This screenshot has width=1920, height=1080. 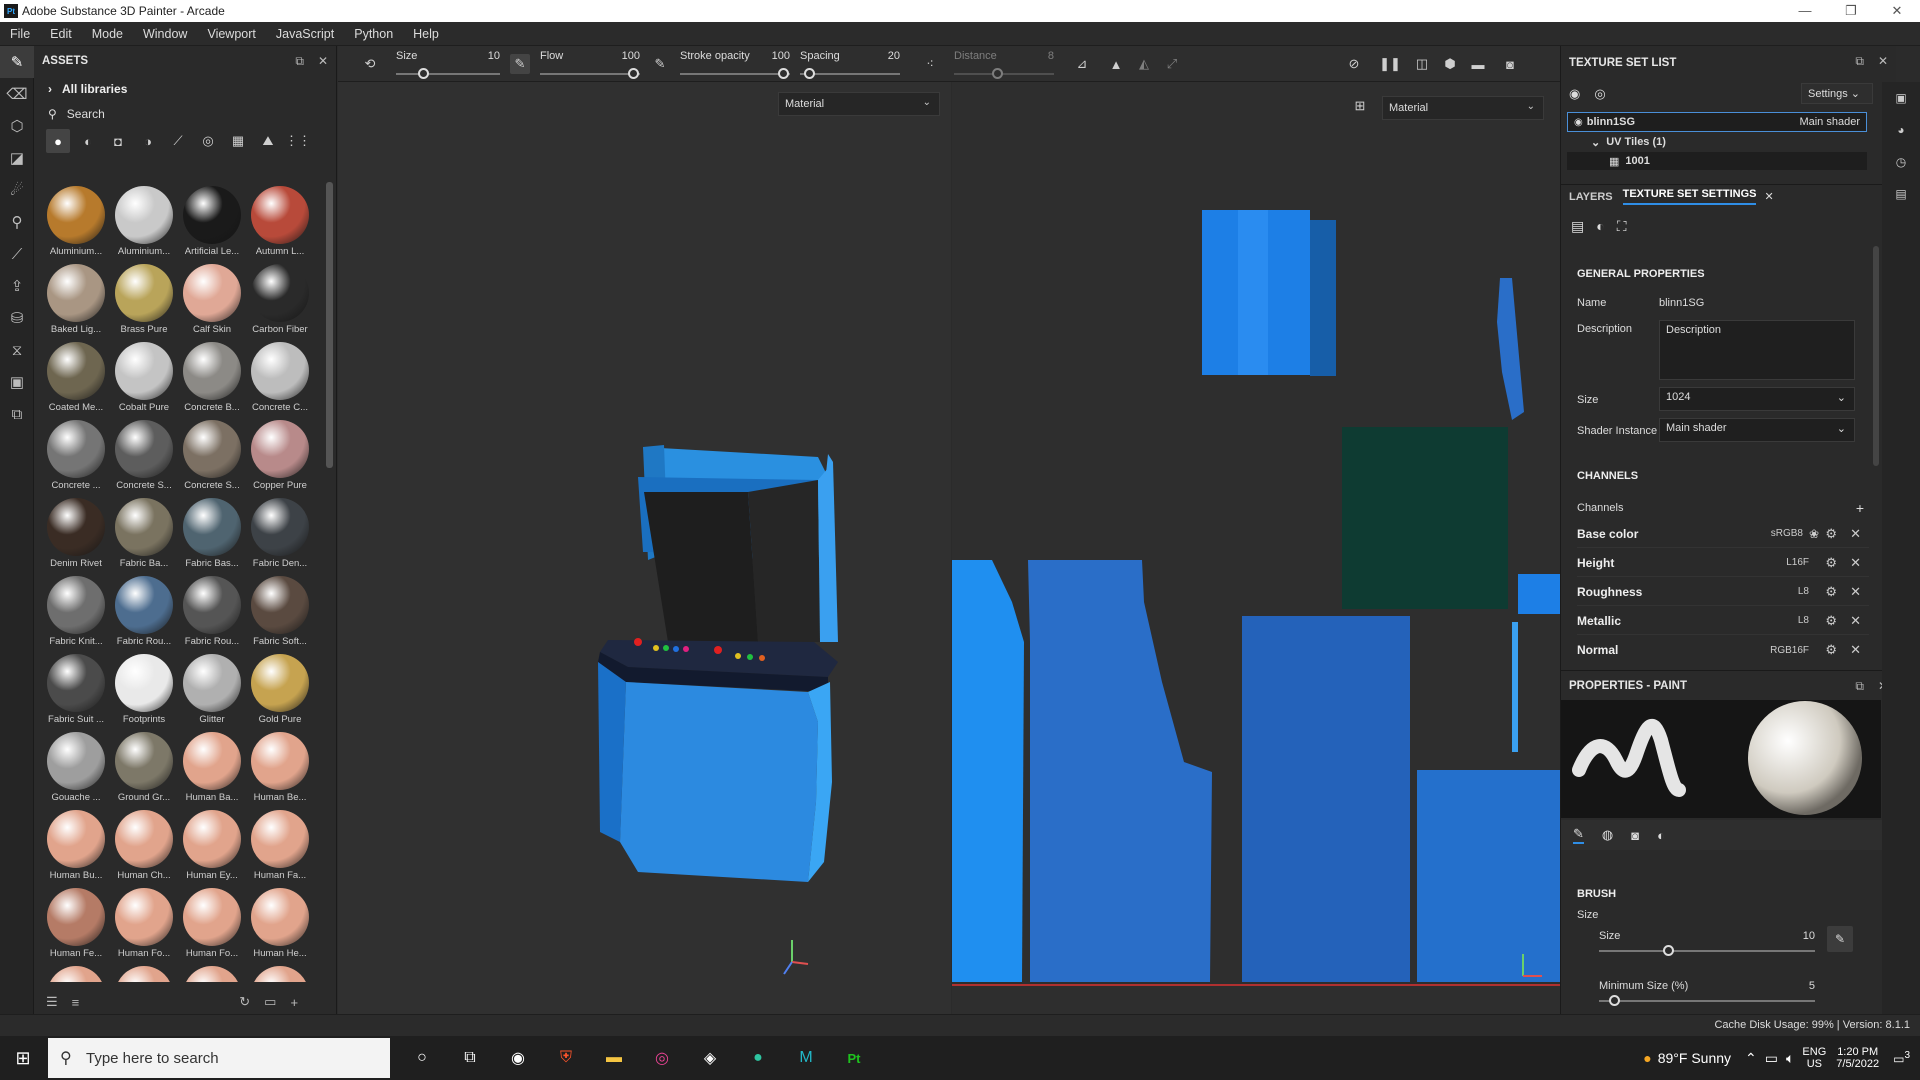 I want to click on sort-icon: ≡, so click(x=76, y=1002).